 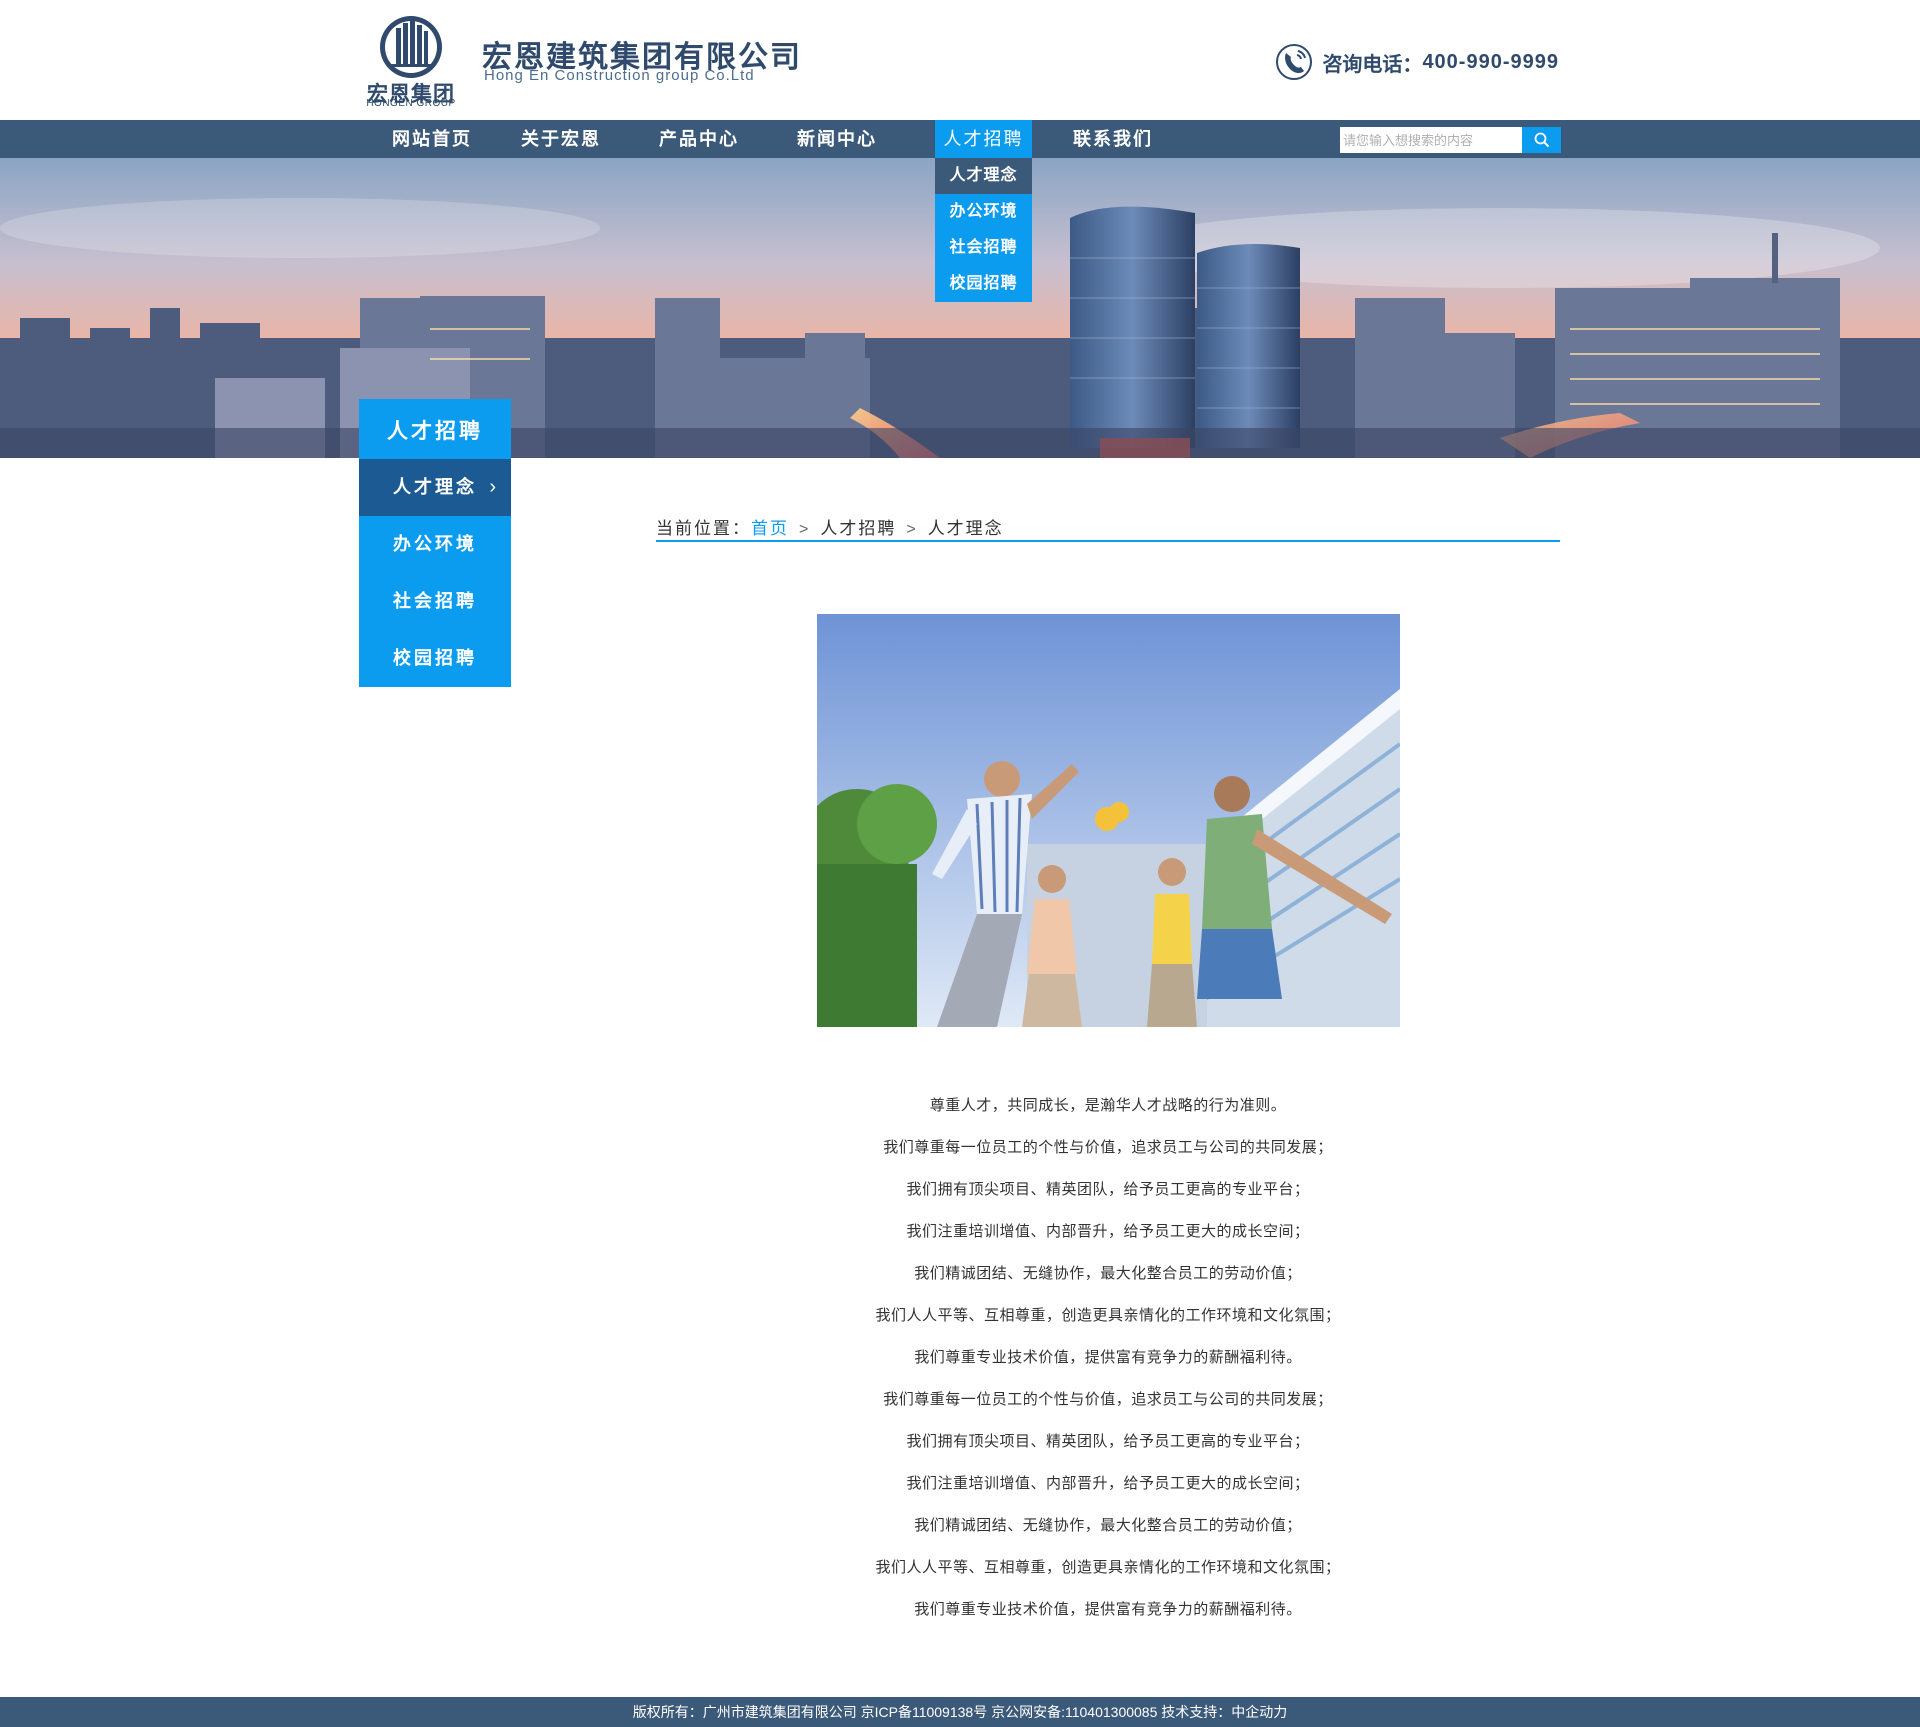 What do you see at coordinates (1108, 820) in the screenshot?
I see `team-celebration-photo` at bounding box center [1108, 820].